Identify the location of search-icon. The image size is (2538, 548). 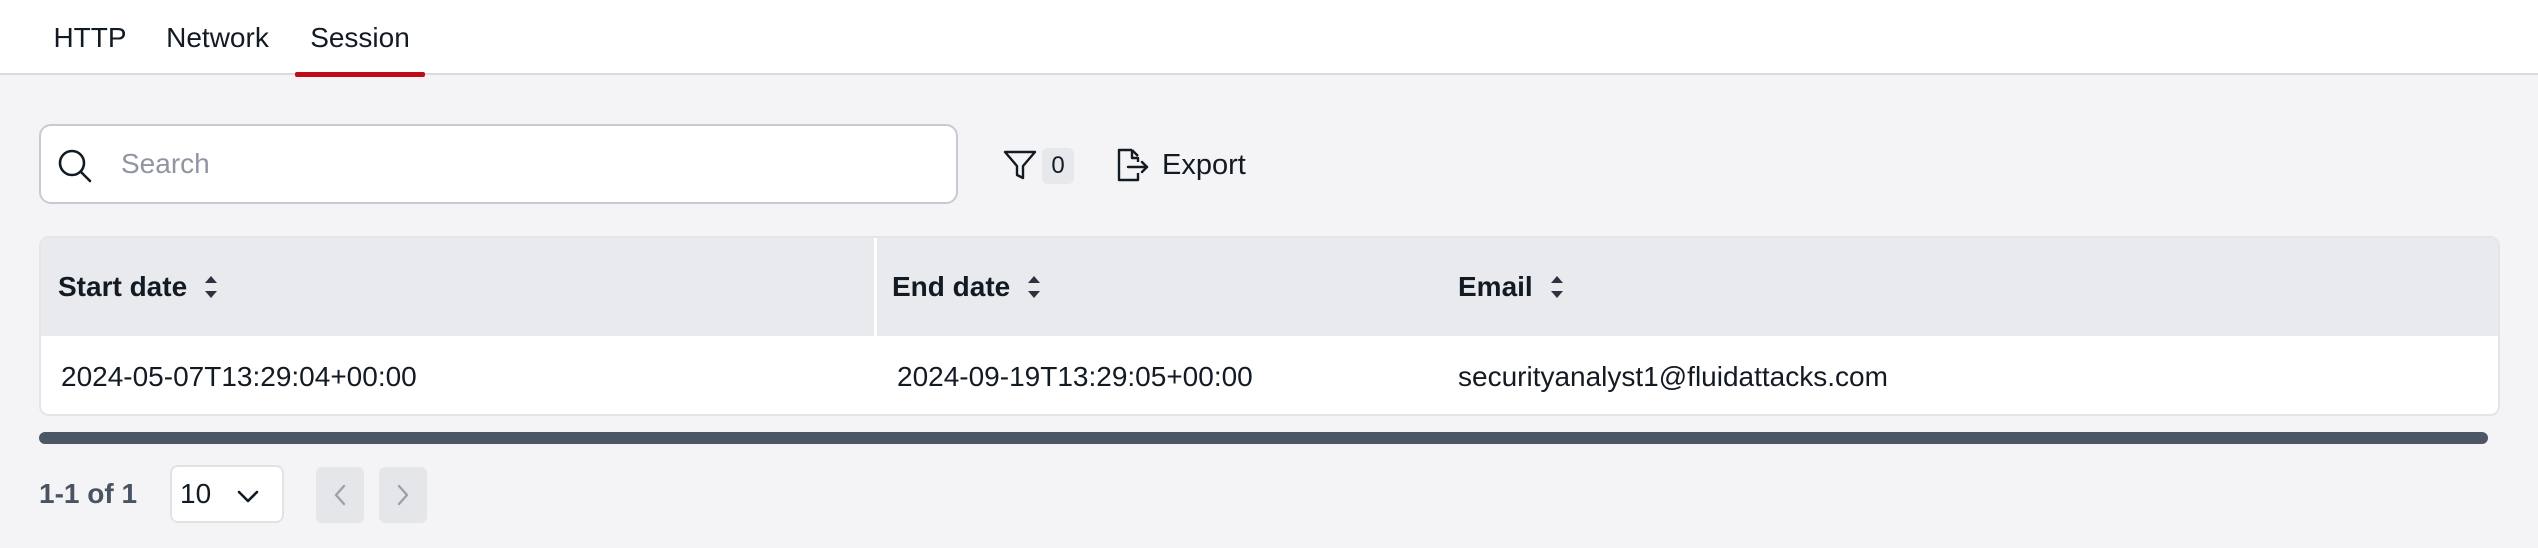
(75, 166).